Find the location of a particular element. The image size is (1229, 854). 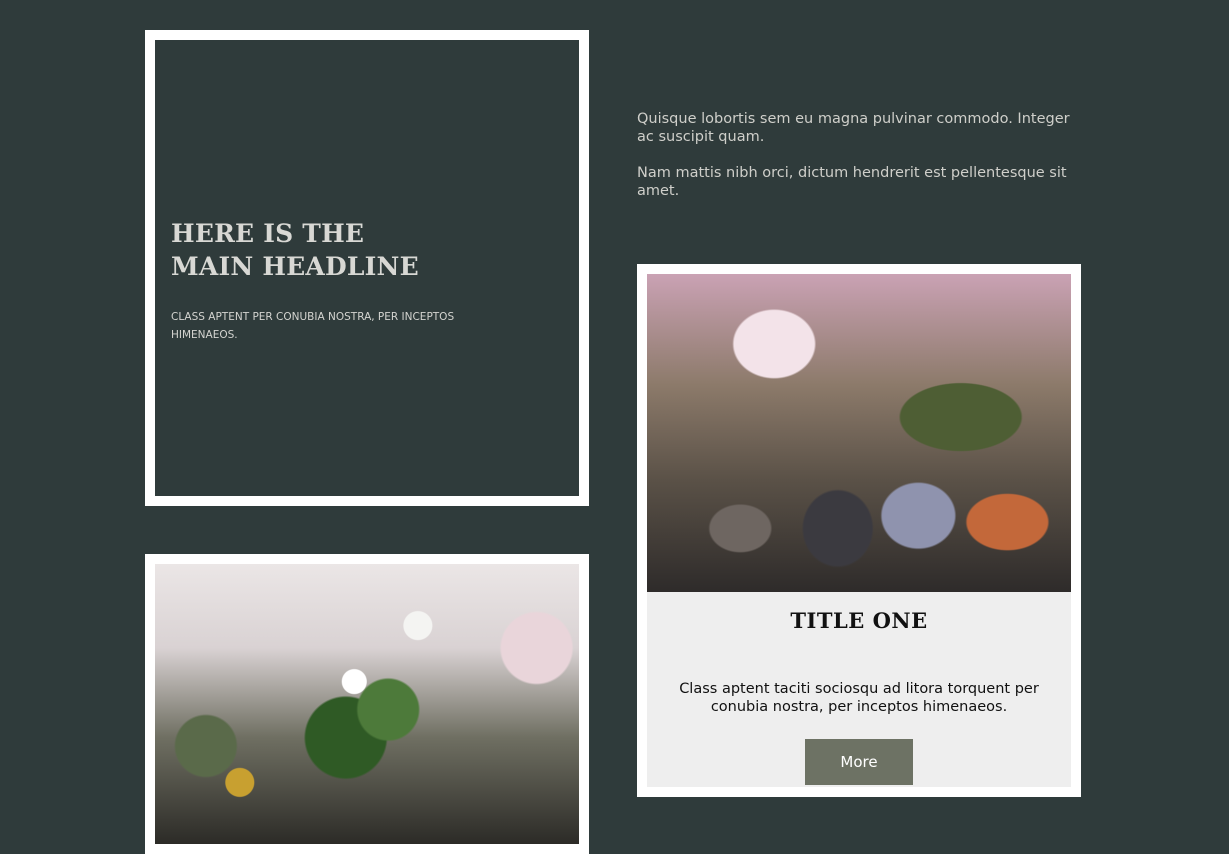

flower-image-card is located at coordinates (367, 704).